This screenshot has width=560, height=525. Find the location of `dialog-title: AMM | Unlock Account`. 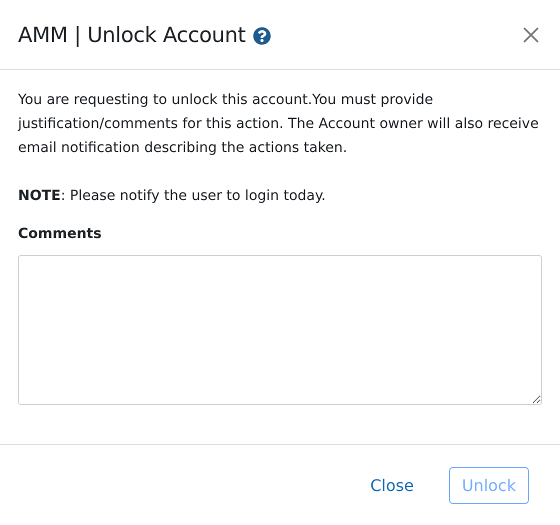

dialog-title: AMM | Unlock Account is located at coordinates (132, 34).